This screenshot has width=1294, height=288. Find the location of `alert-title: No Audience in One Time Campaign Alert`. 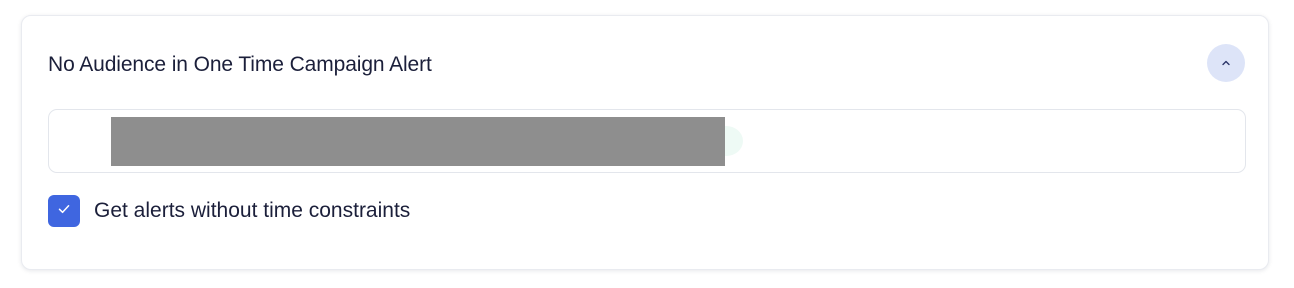

alert-title: No Audience in One Time Campaign Alert is located at coordinates (240, 64).